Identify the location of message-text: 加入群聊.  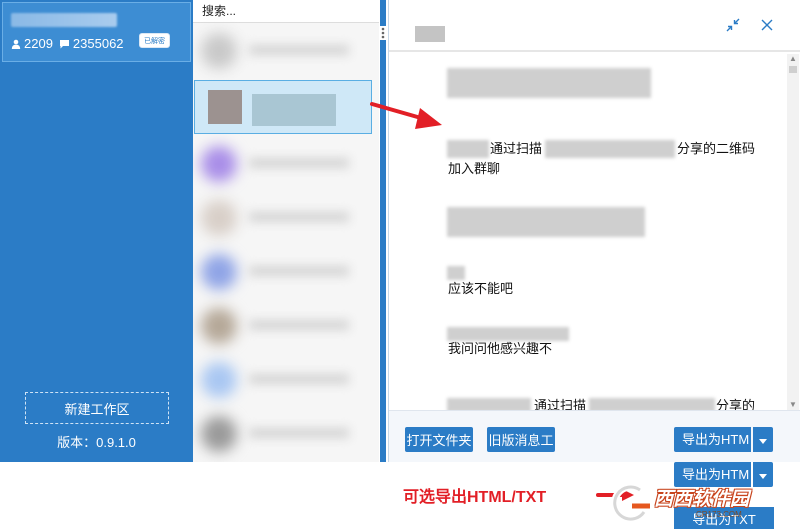
(474, 168).